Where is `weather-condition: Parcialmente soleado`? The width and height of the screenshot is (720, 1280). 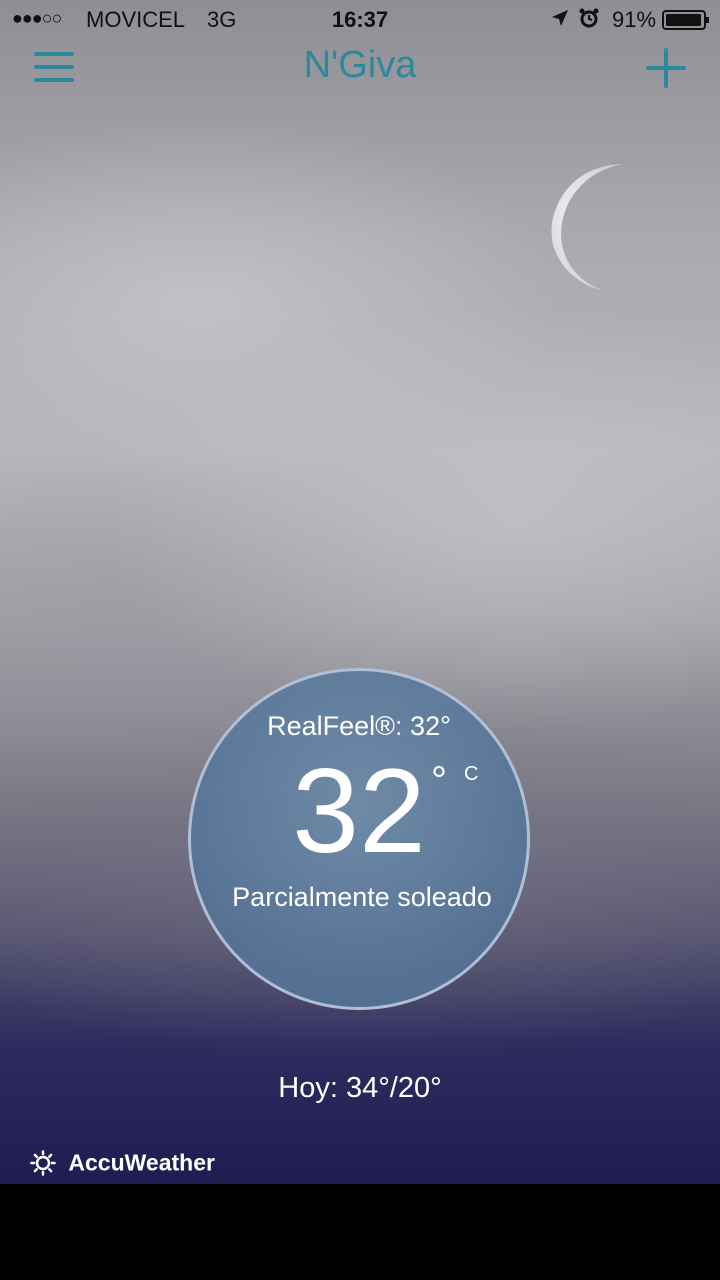
weather-condition: Parcialmente soleado is located at coordinates (362, 897).